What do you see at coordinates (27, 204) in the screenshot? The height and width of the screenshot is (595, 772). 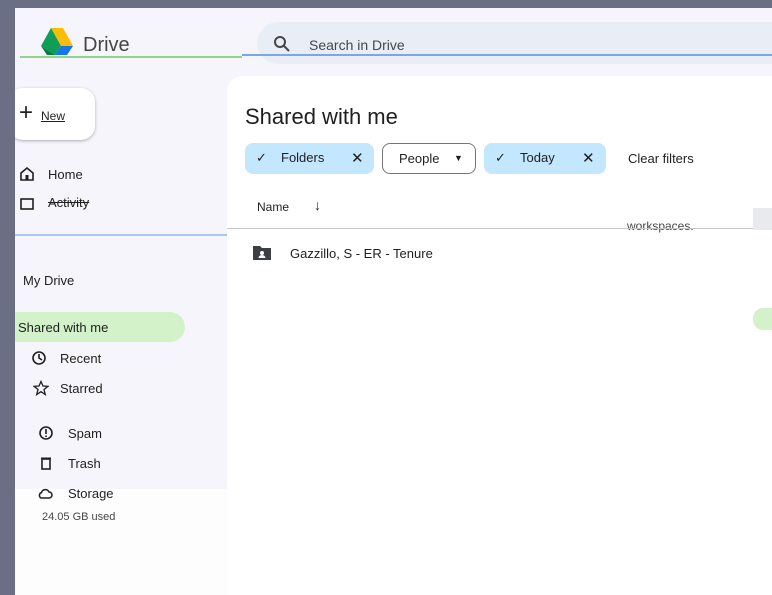 I see `activity-icon` at bounding box center [27, 204].